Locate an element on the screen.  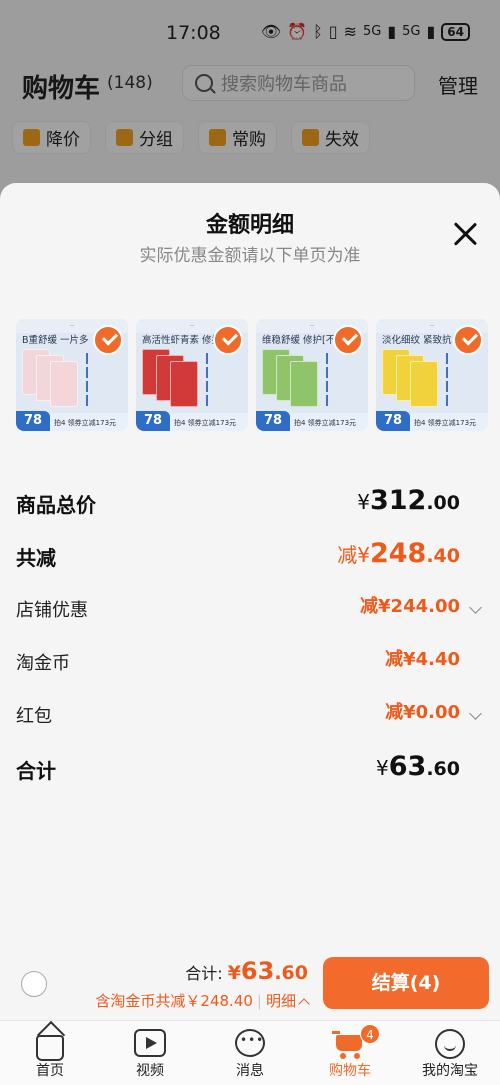
checkout-bar: 合计: ¥63.60 含淘金币共减￥248.40 | 明细 结算(4) is located at coordinates (250, 982).